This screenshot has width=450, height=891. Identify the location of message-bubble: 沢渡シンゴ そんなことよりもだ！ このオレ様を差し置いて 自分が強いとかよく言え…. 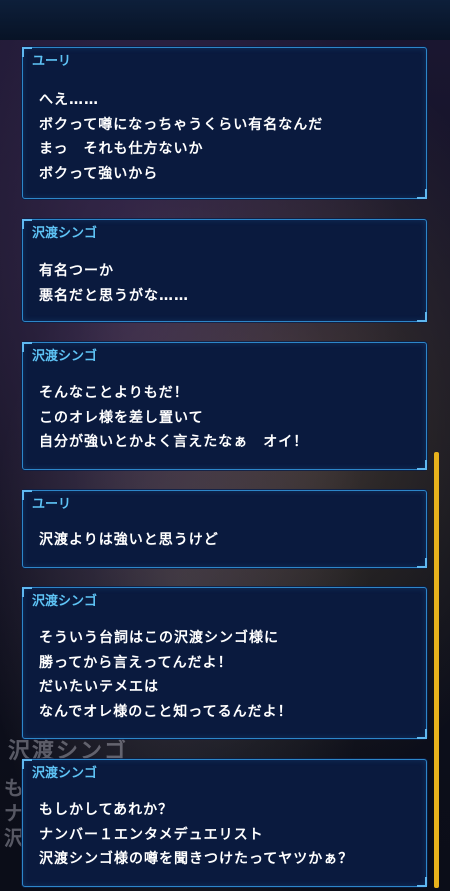
(224, 406).